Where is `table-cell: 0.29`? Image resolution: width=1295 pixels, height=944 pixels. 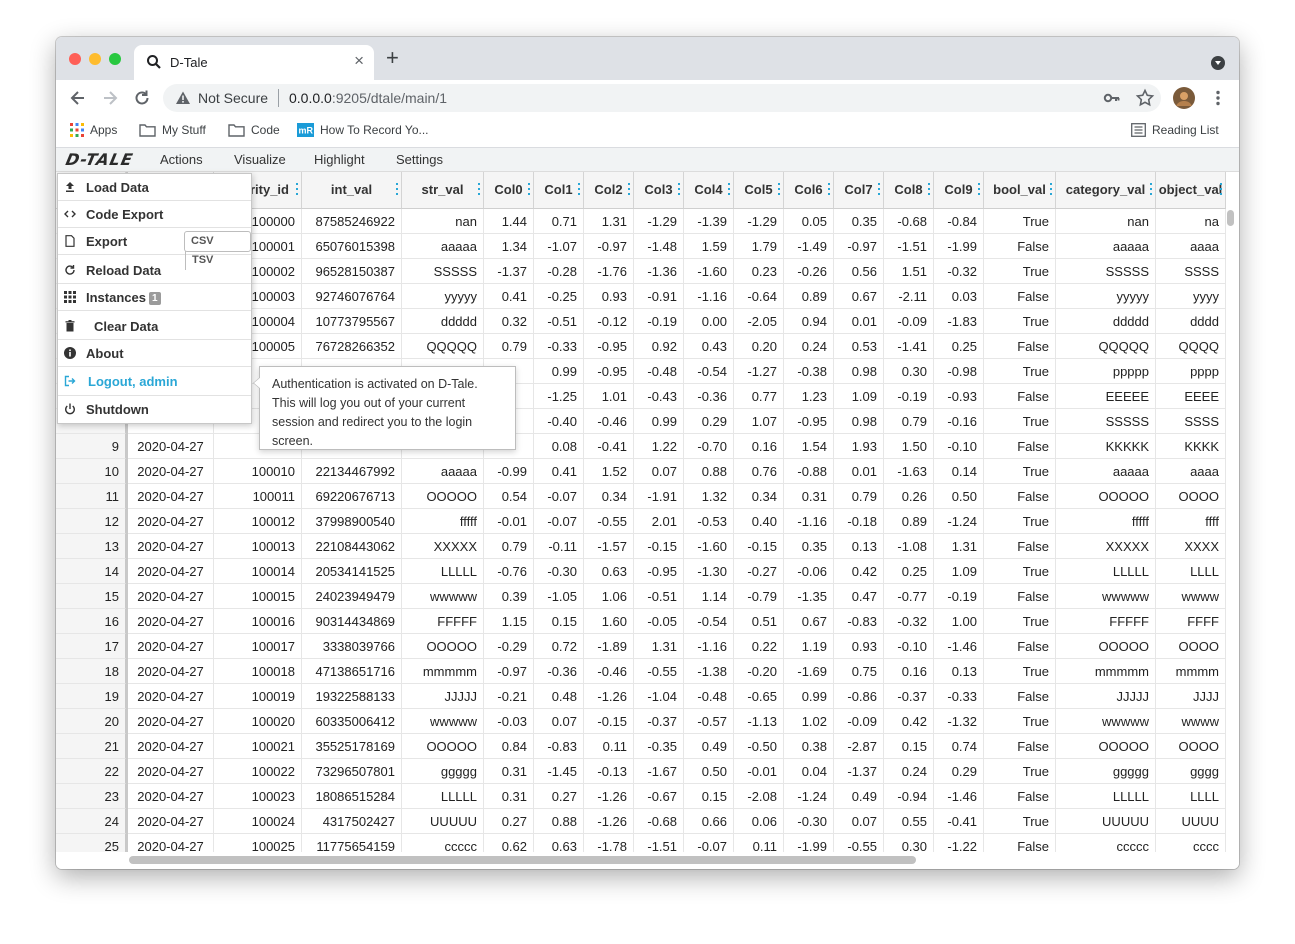 table-cell: 0.29 is located at coordinates (709, 421).